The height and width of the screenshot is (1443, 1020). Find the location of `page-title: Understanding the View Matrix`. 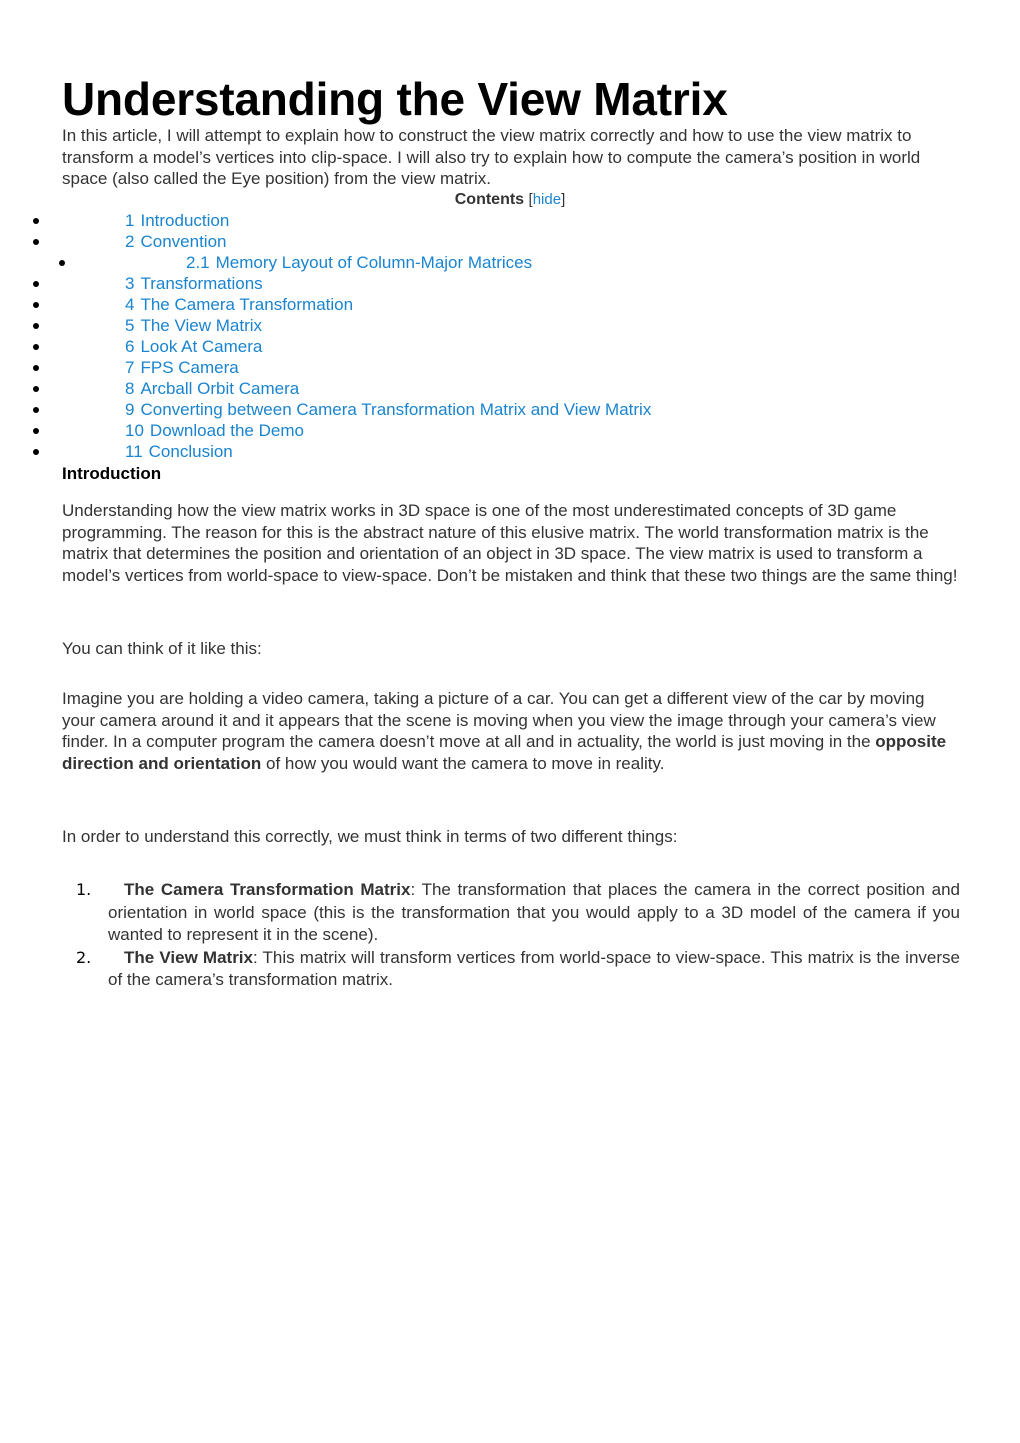

page-title: Understanding the View Matrix is located at coordinates (395, 99).